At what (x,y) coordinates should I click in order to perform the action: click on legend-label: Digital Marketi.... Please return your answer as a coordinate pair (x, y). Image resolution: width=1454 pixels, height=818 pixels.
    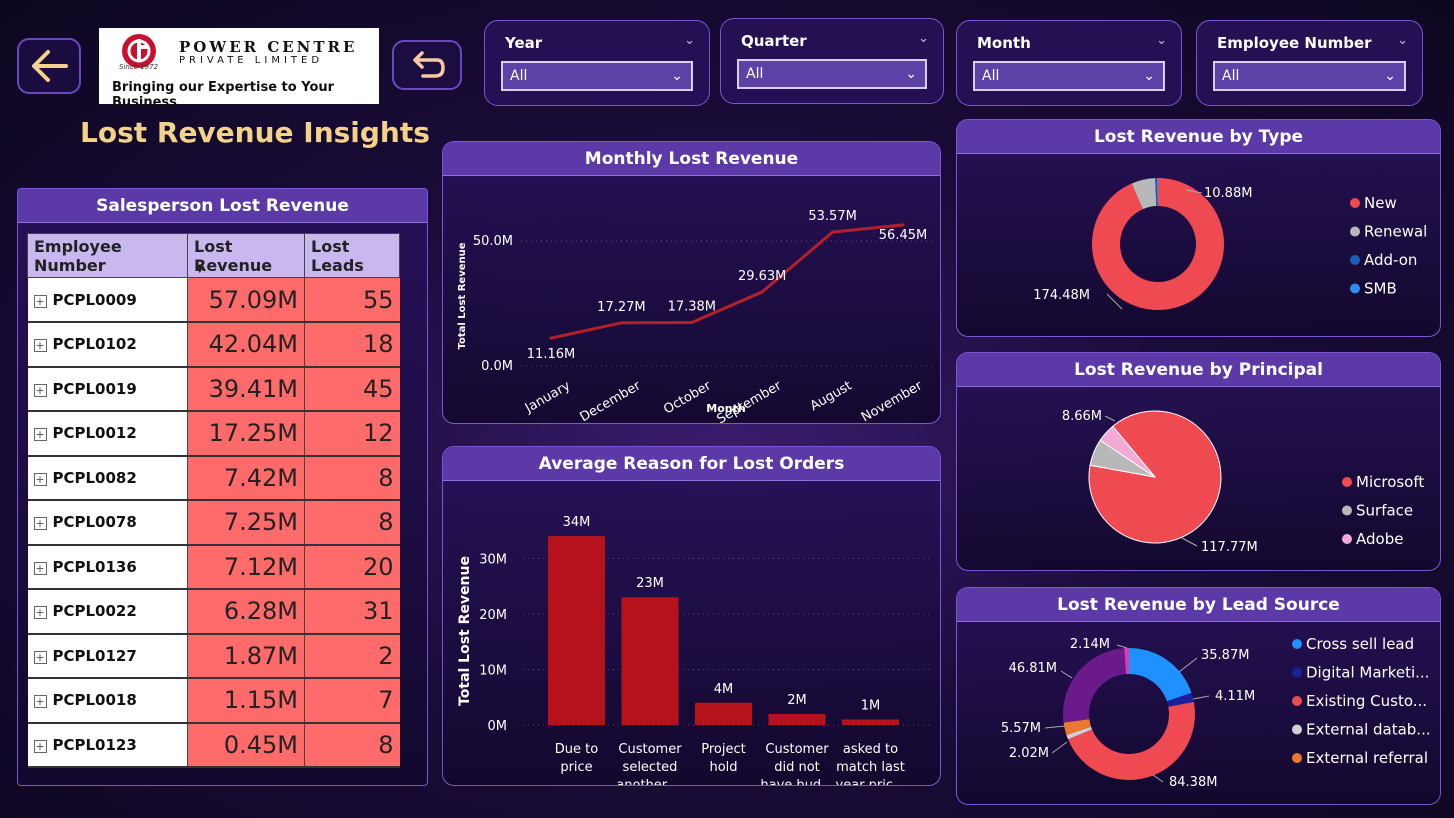
    Looking at the image, I should click on (1367, 673).